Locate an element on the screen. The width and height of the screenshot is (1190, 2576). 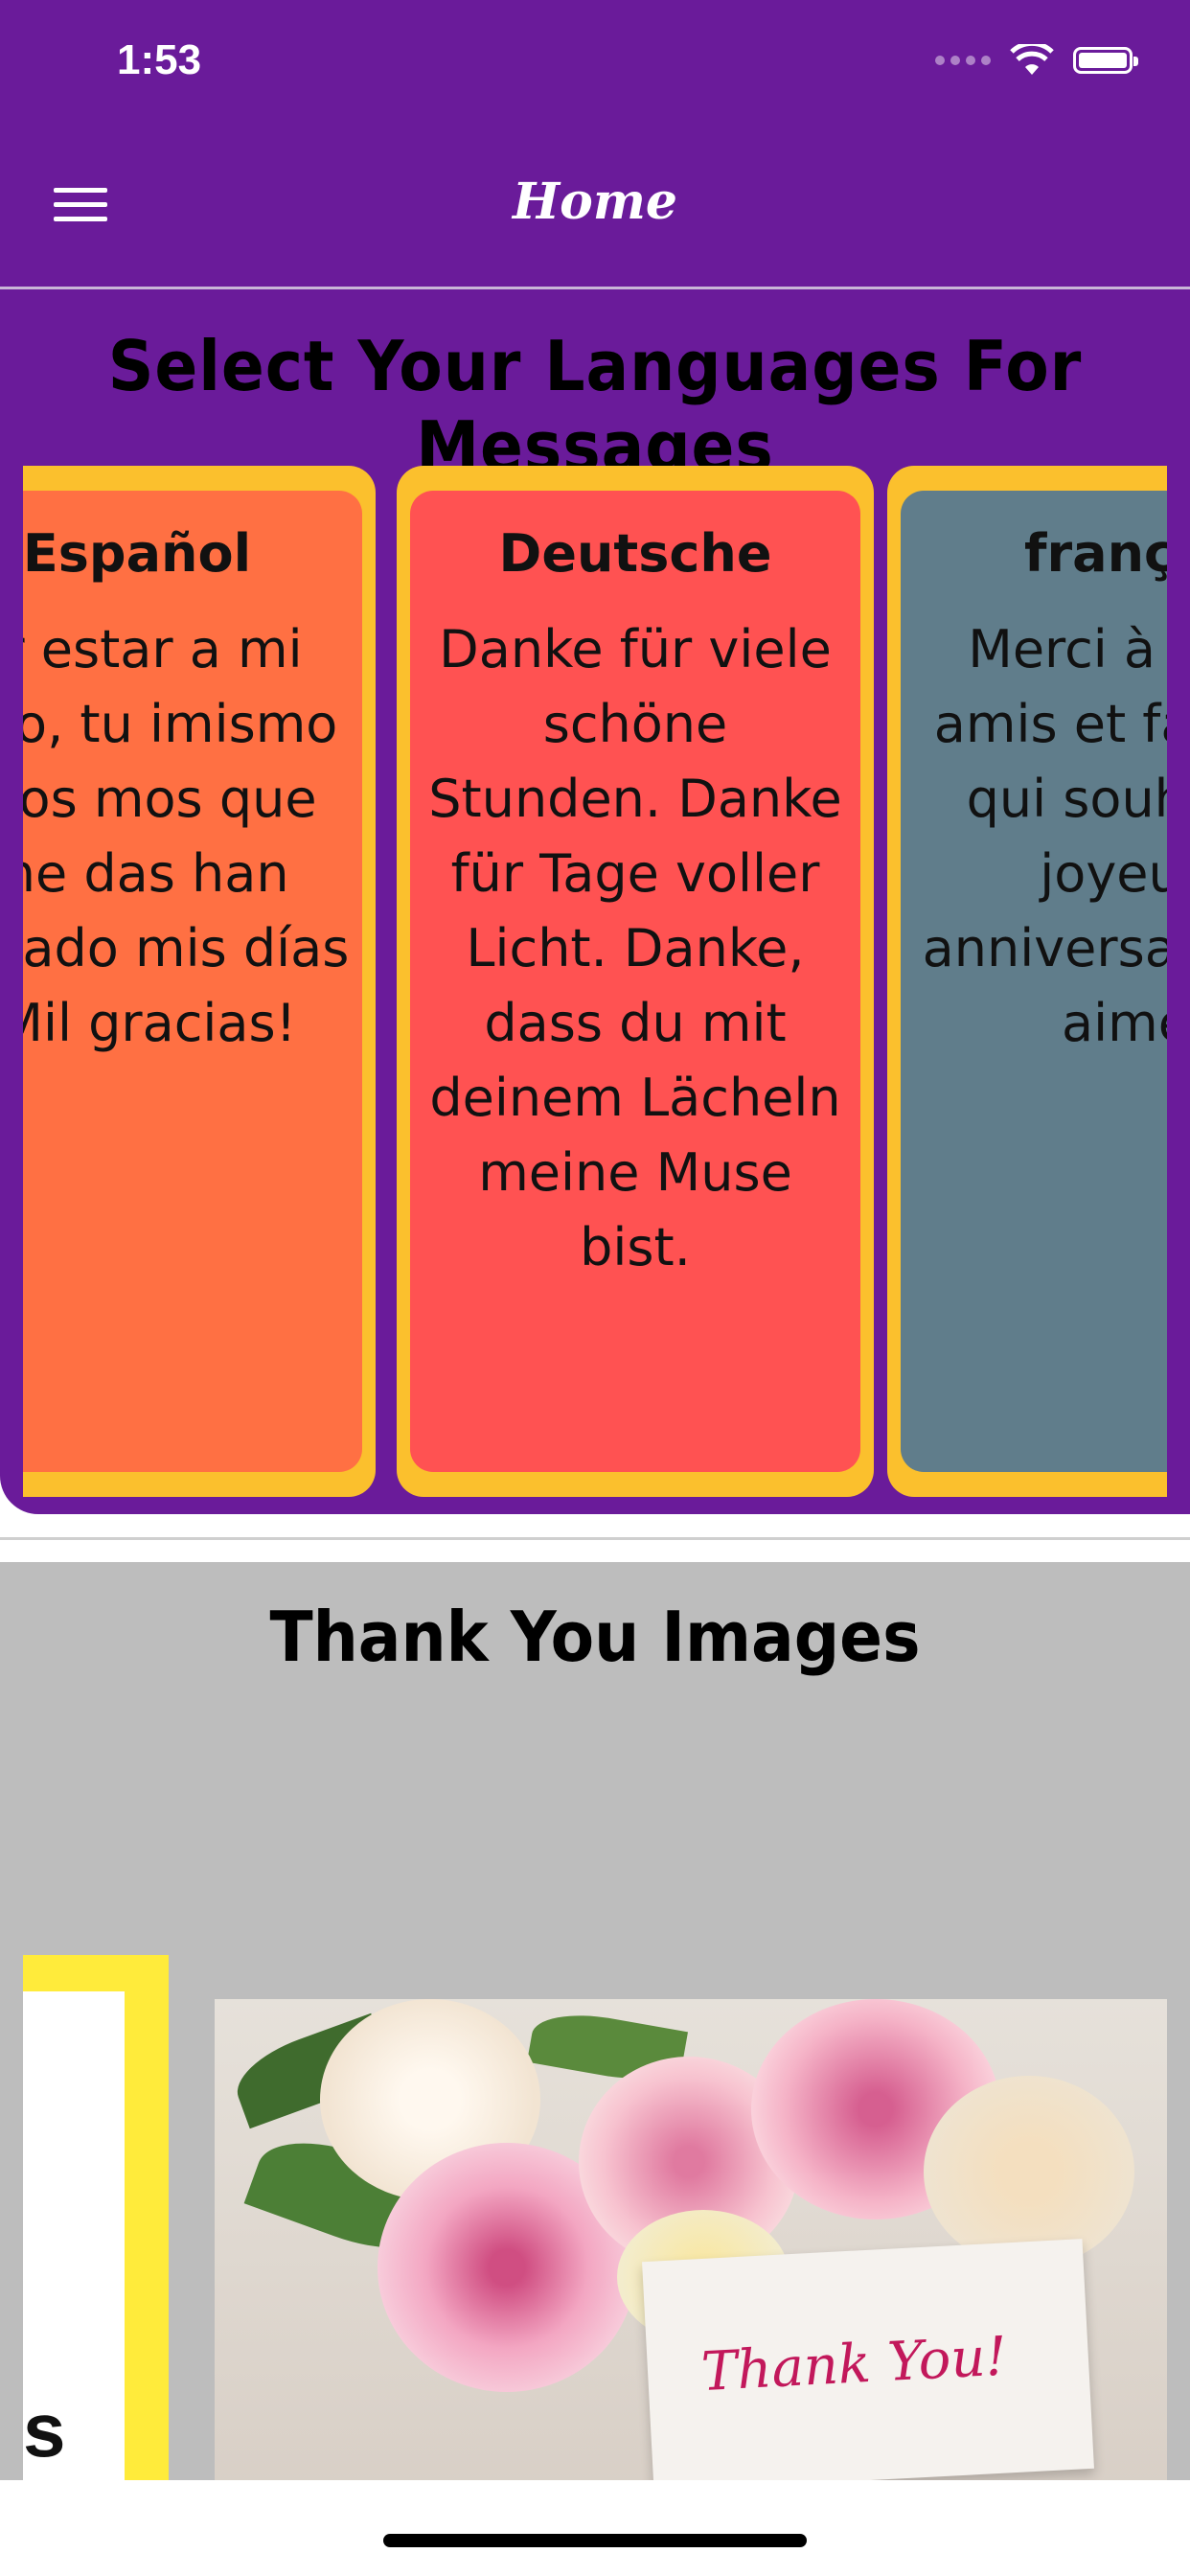
signal-icon is located at coordinates (963, 60).